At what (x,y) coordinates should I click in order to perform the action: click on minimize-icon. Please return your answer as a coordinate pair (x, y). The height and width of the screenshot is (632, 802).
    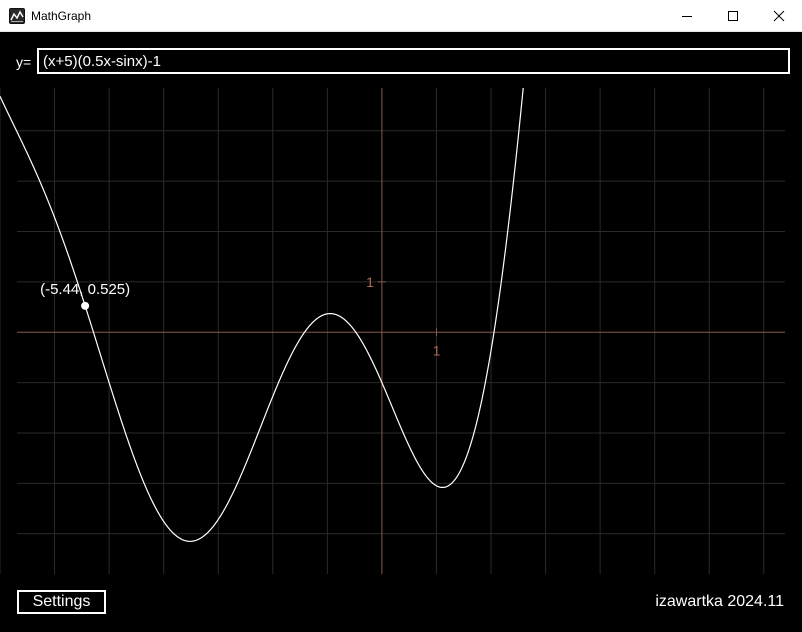
    Looking at the image, I should click on (687, 16).